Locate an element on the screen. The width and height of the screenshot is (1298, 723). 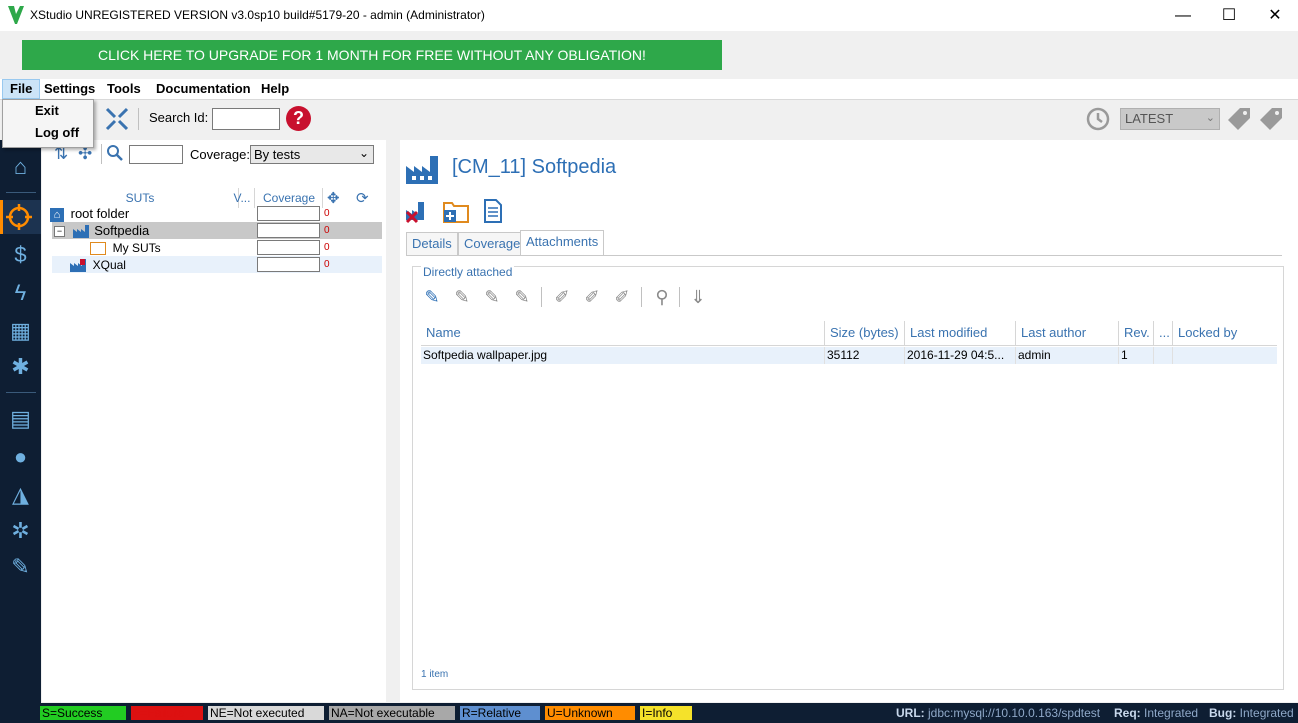
tree-label: root folder is located at coordinates (100, 213).